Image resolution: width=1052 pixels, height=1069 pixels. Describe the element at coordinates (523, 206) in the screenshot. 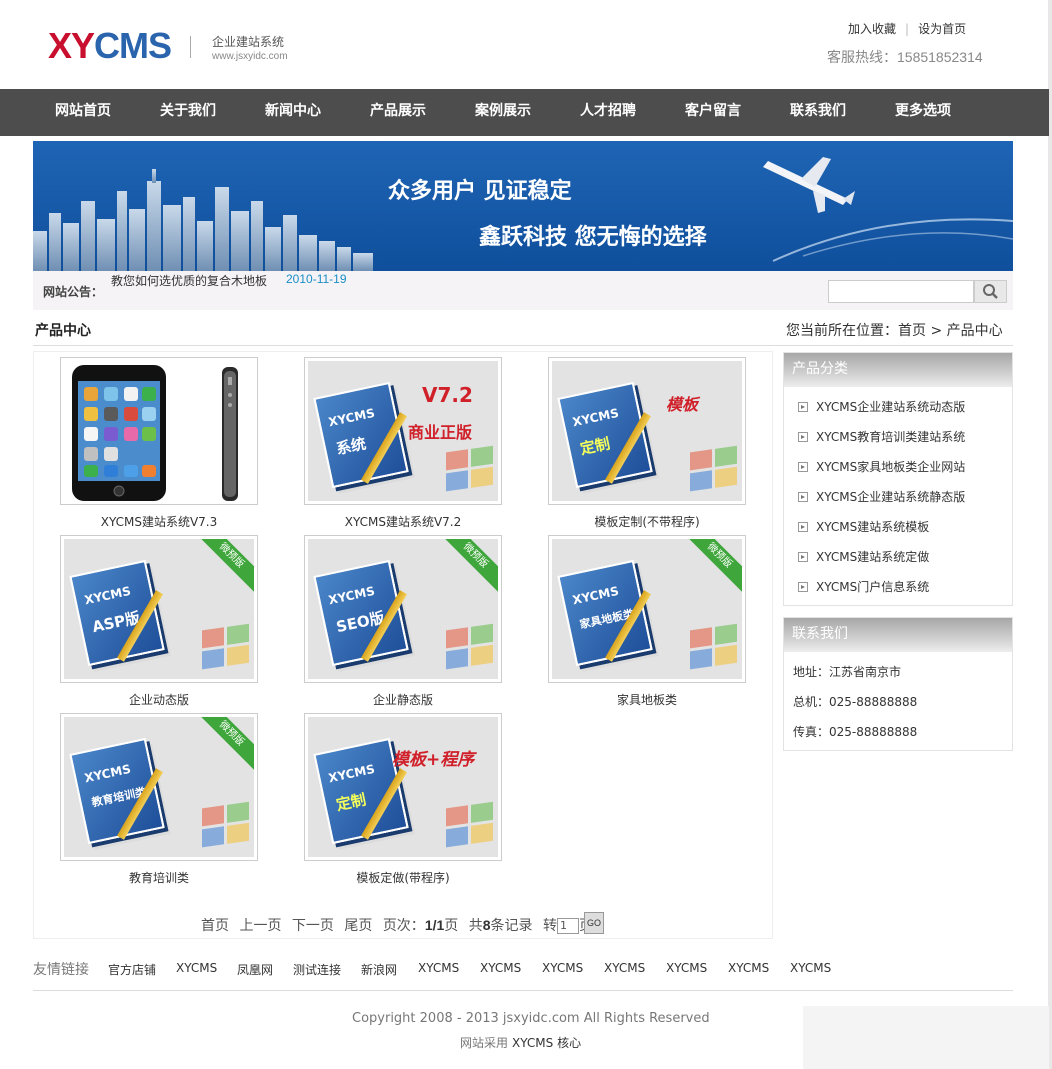

I see `hero-banner: 众多用户 见证稳定 鑫跃科技 您无悔的选择` at that location.